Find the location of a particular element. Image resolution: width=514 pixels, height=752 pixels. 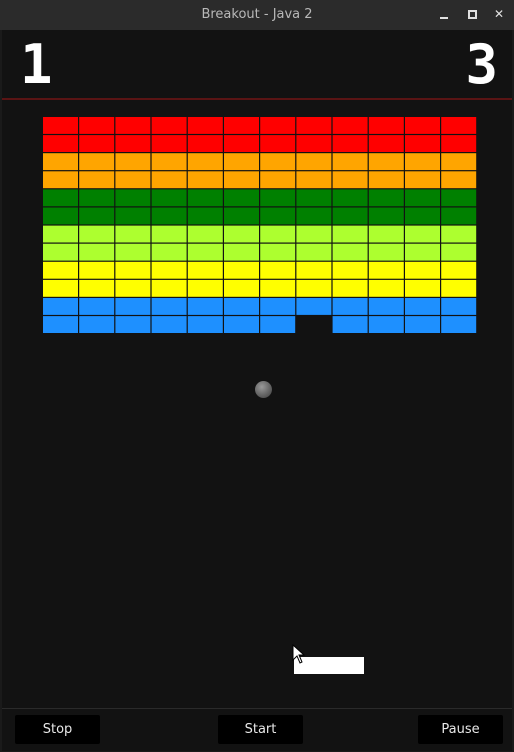

close-icon: ✕ is located at coordinates (499, 14).